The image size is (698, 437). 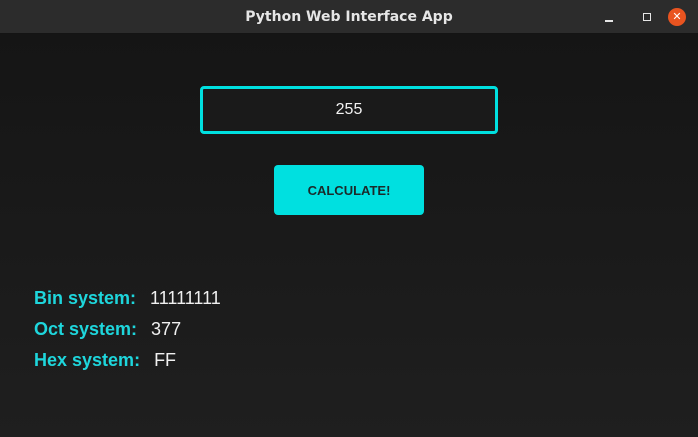 I want to click on number-input, so click(x=349, y=110).